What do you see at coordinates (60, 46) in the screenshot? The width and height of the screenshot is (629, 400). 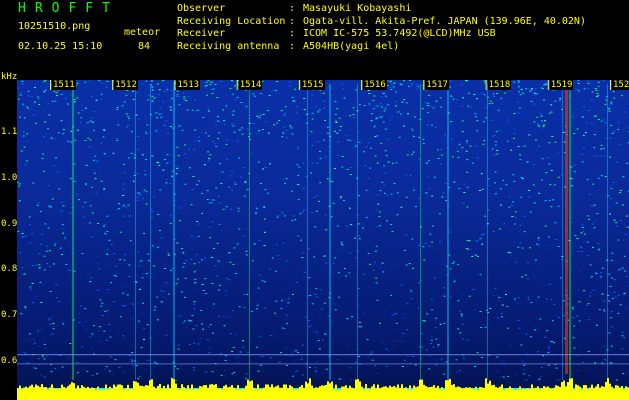 I see `datetime-label: 02.10.25 15:10` at bounding box center [60, 46].